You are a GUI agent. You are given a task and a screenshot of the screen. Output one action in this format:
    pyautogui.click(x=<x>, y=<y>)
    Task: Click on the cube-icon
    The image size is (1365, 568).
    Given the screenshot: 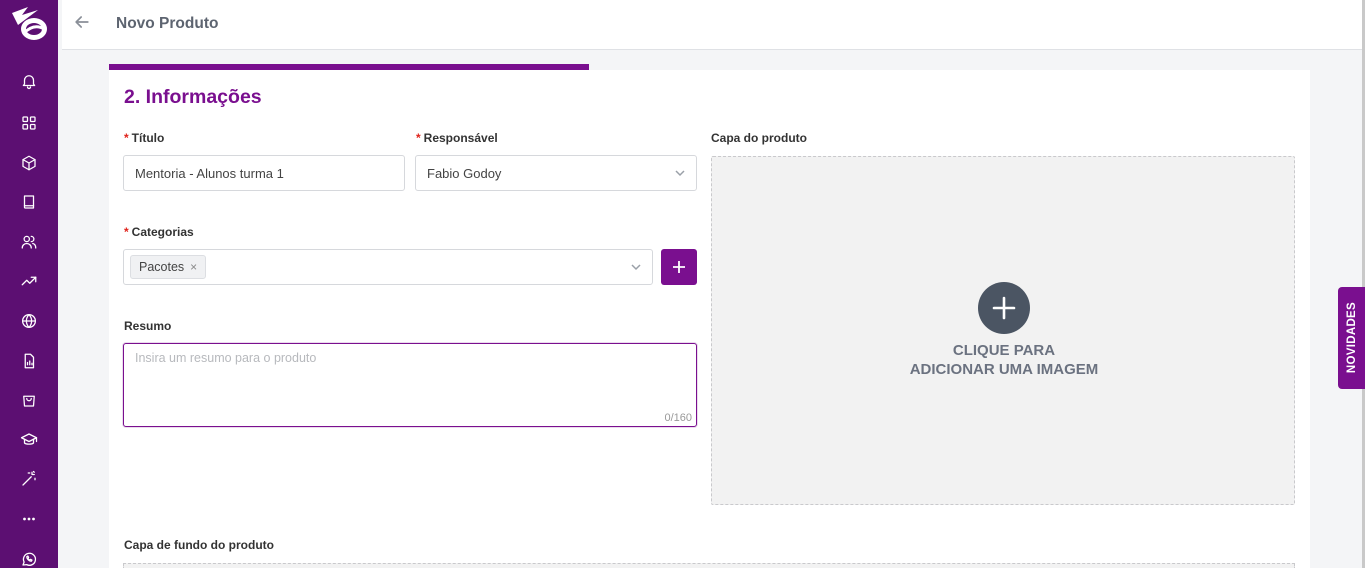 What is the action you would take?
    pyautogui.click(x=29, y=163)
    